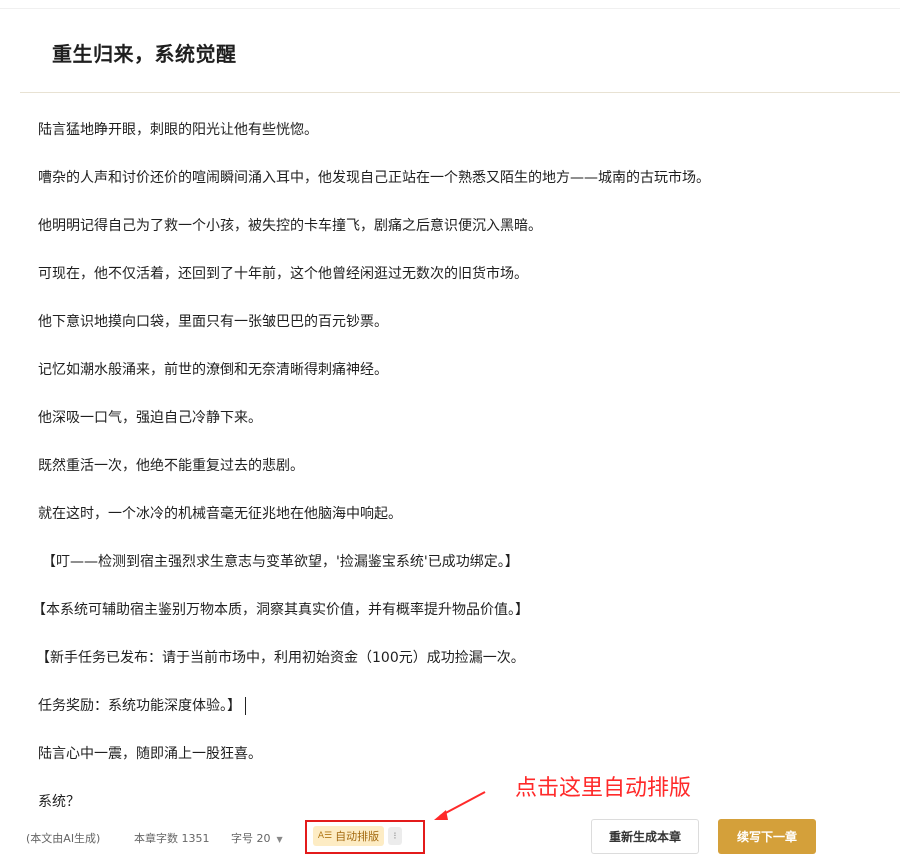  What do you see at coordinates (460, 92) in the screenshot?
I see `title-divider` at bounding box center [460, 92].